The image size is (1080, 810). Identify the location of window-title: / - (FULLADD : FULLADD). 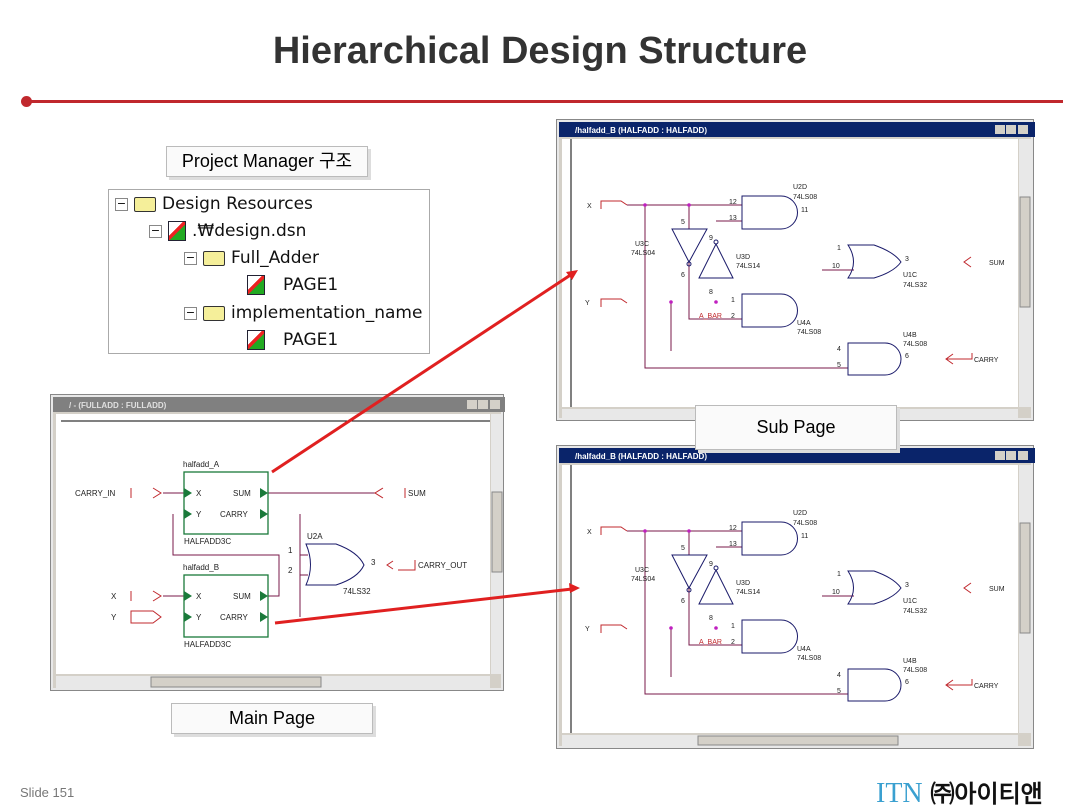
(118, 405).